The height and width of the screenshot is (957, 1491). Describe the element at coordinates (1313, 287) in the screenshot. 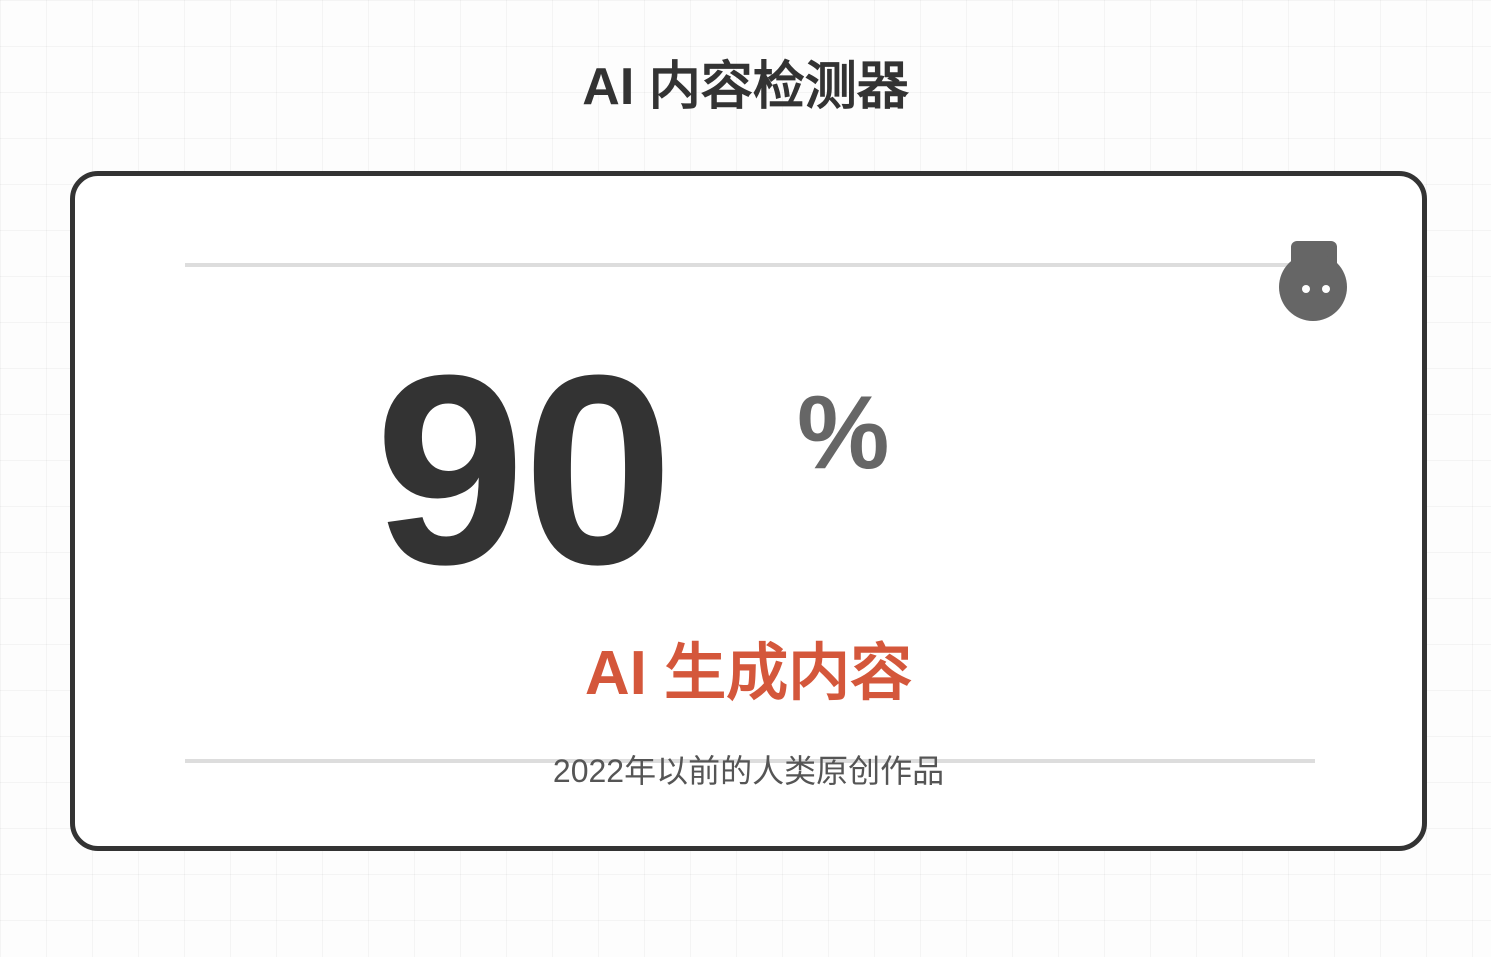

I see `robot-head-face` at that location.